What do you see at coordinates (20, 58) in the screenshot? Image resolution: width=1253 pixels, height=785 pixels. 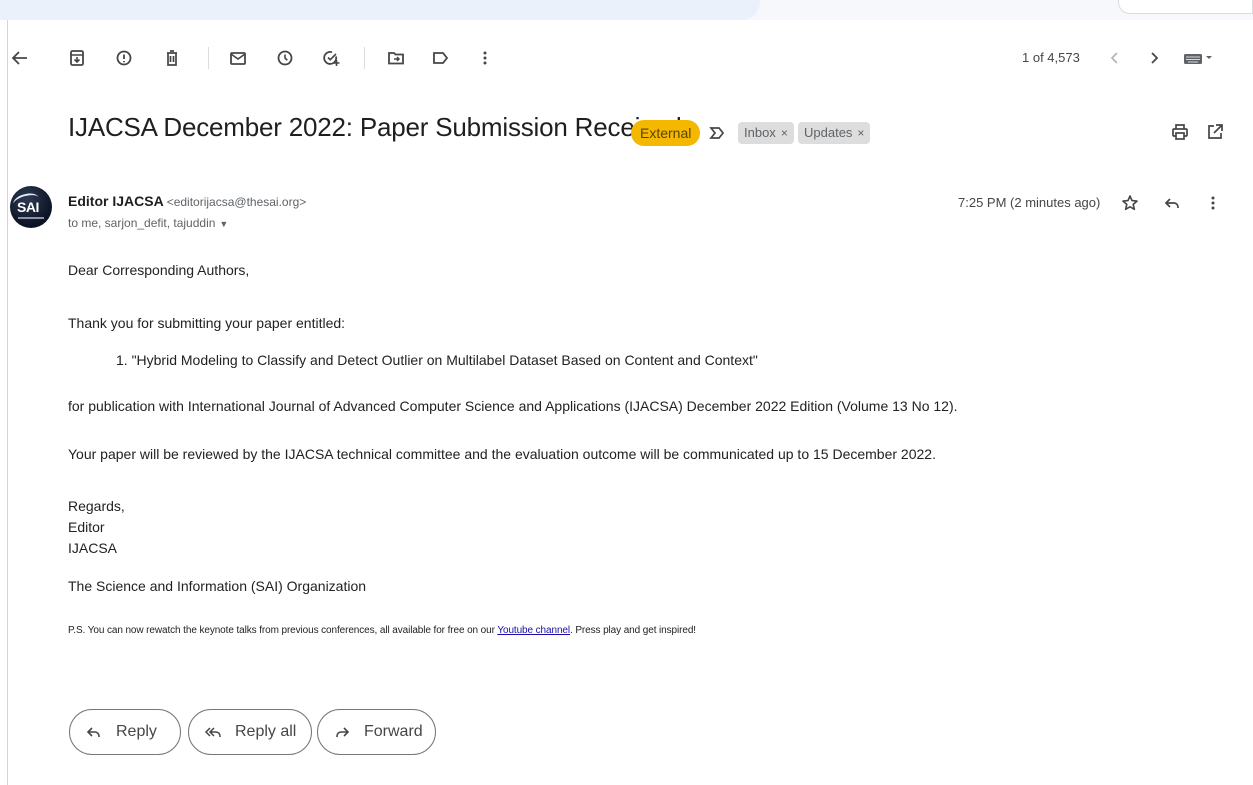 I see `back-arrow-icon` at bounding box center [20, 58].